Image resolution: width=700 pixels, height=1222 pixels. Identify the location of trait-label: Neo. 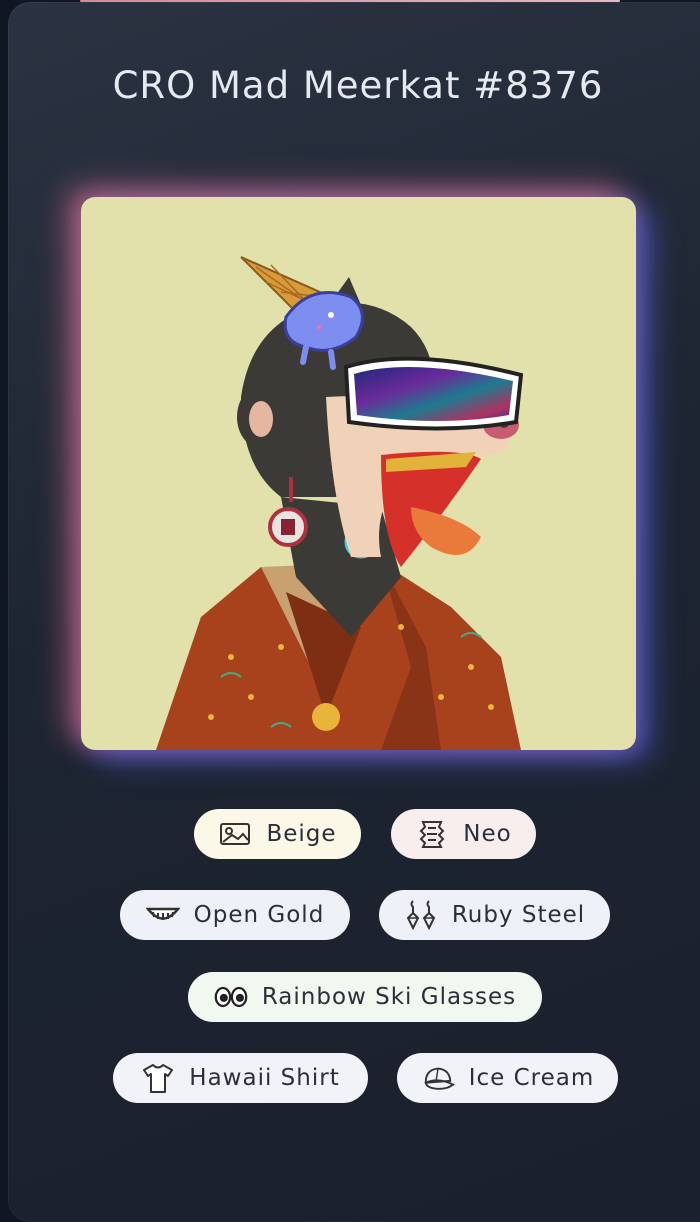
(487, 834).